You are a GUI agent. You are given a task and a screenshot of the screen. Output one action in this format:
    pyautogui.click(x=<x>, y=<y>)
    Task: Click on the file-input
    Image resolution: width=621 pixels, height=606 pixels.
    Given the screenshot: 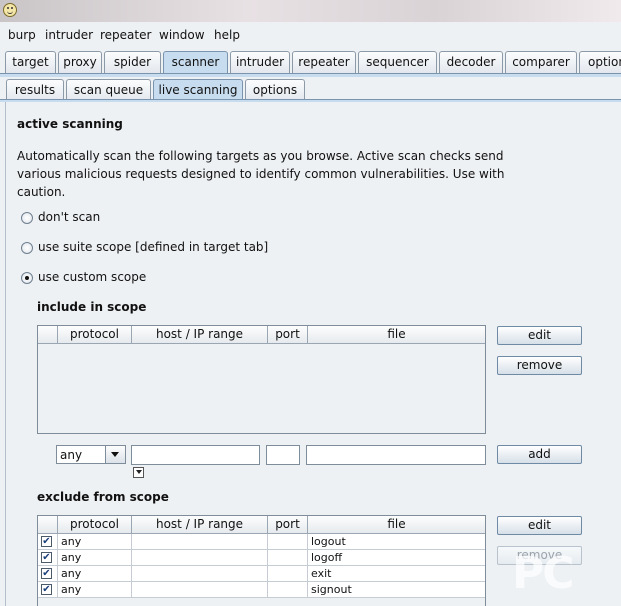 What is the action you would take?
    pyautogui.click(x=396, y=455)
    